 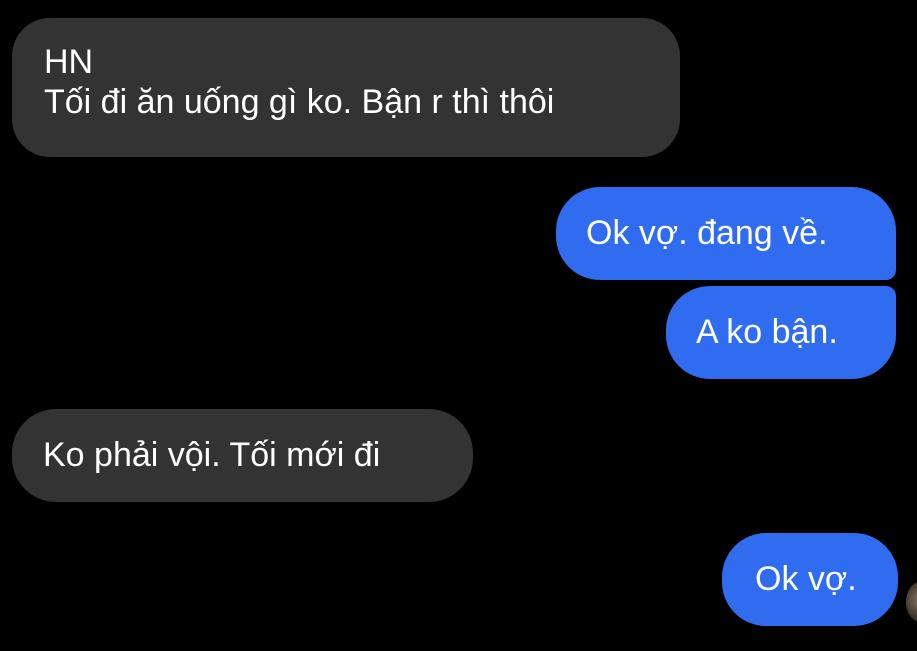 What do you see at coordinates (911, 602) in the screenshot?
I see `read-receipt-avatar` at bounding box center [911, 602].